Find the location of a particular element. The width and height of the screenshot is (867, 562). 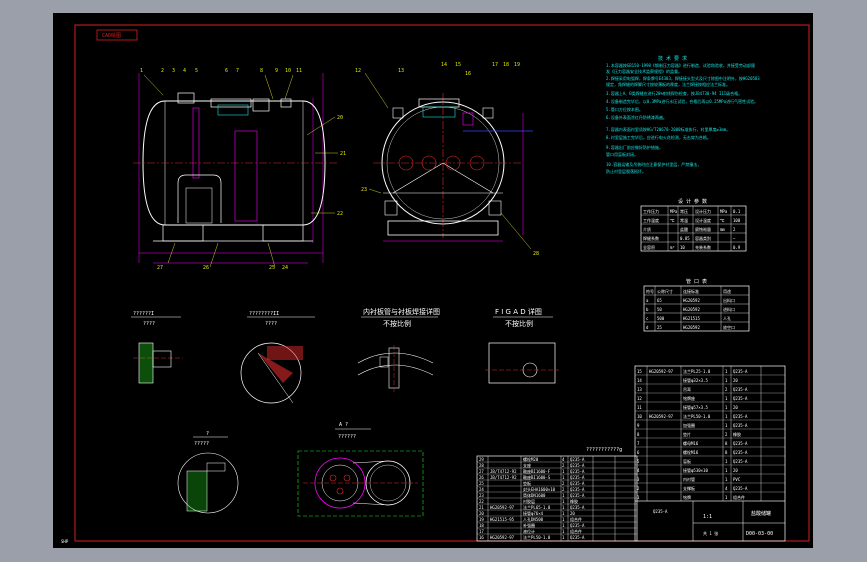

title-block-row: 15 HG20592-97 法兰PL25-1.0 1 Q235-A is located at coordinates (692, 371).